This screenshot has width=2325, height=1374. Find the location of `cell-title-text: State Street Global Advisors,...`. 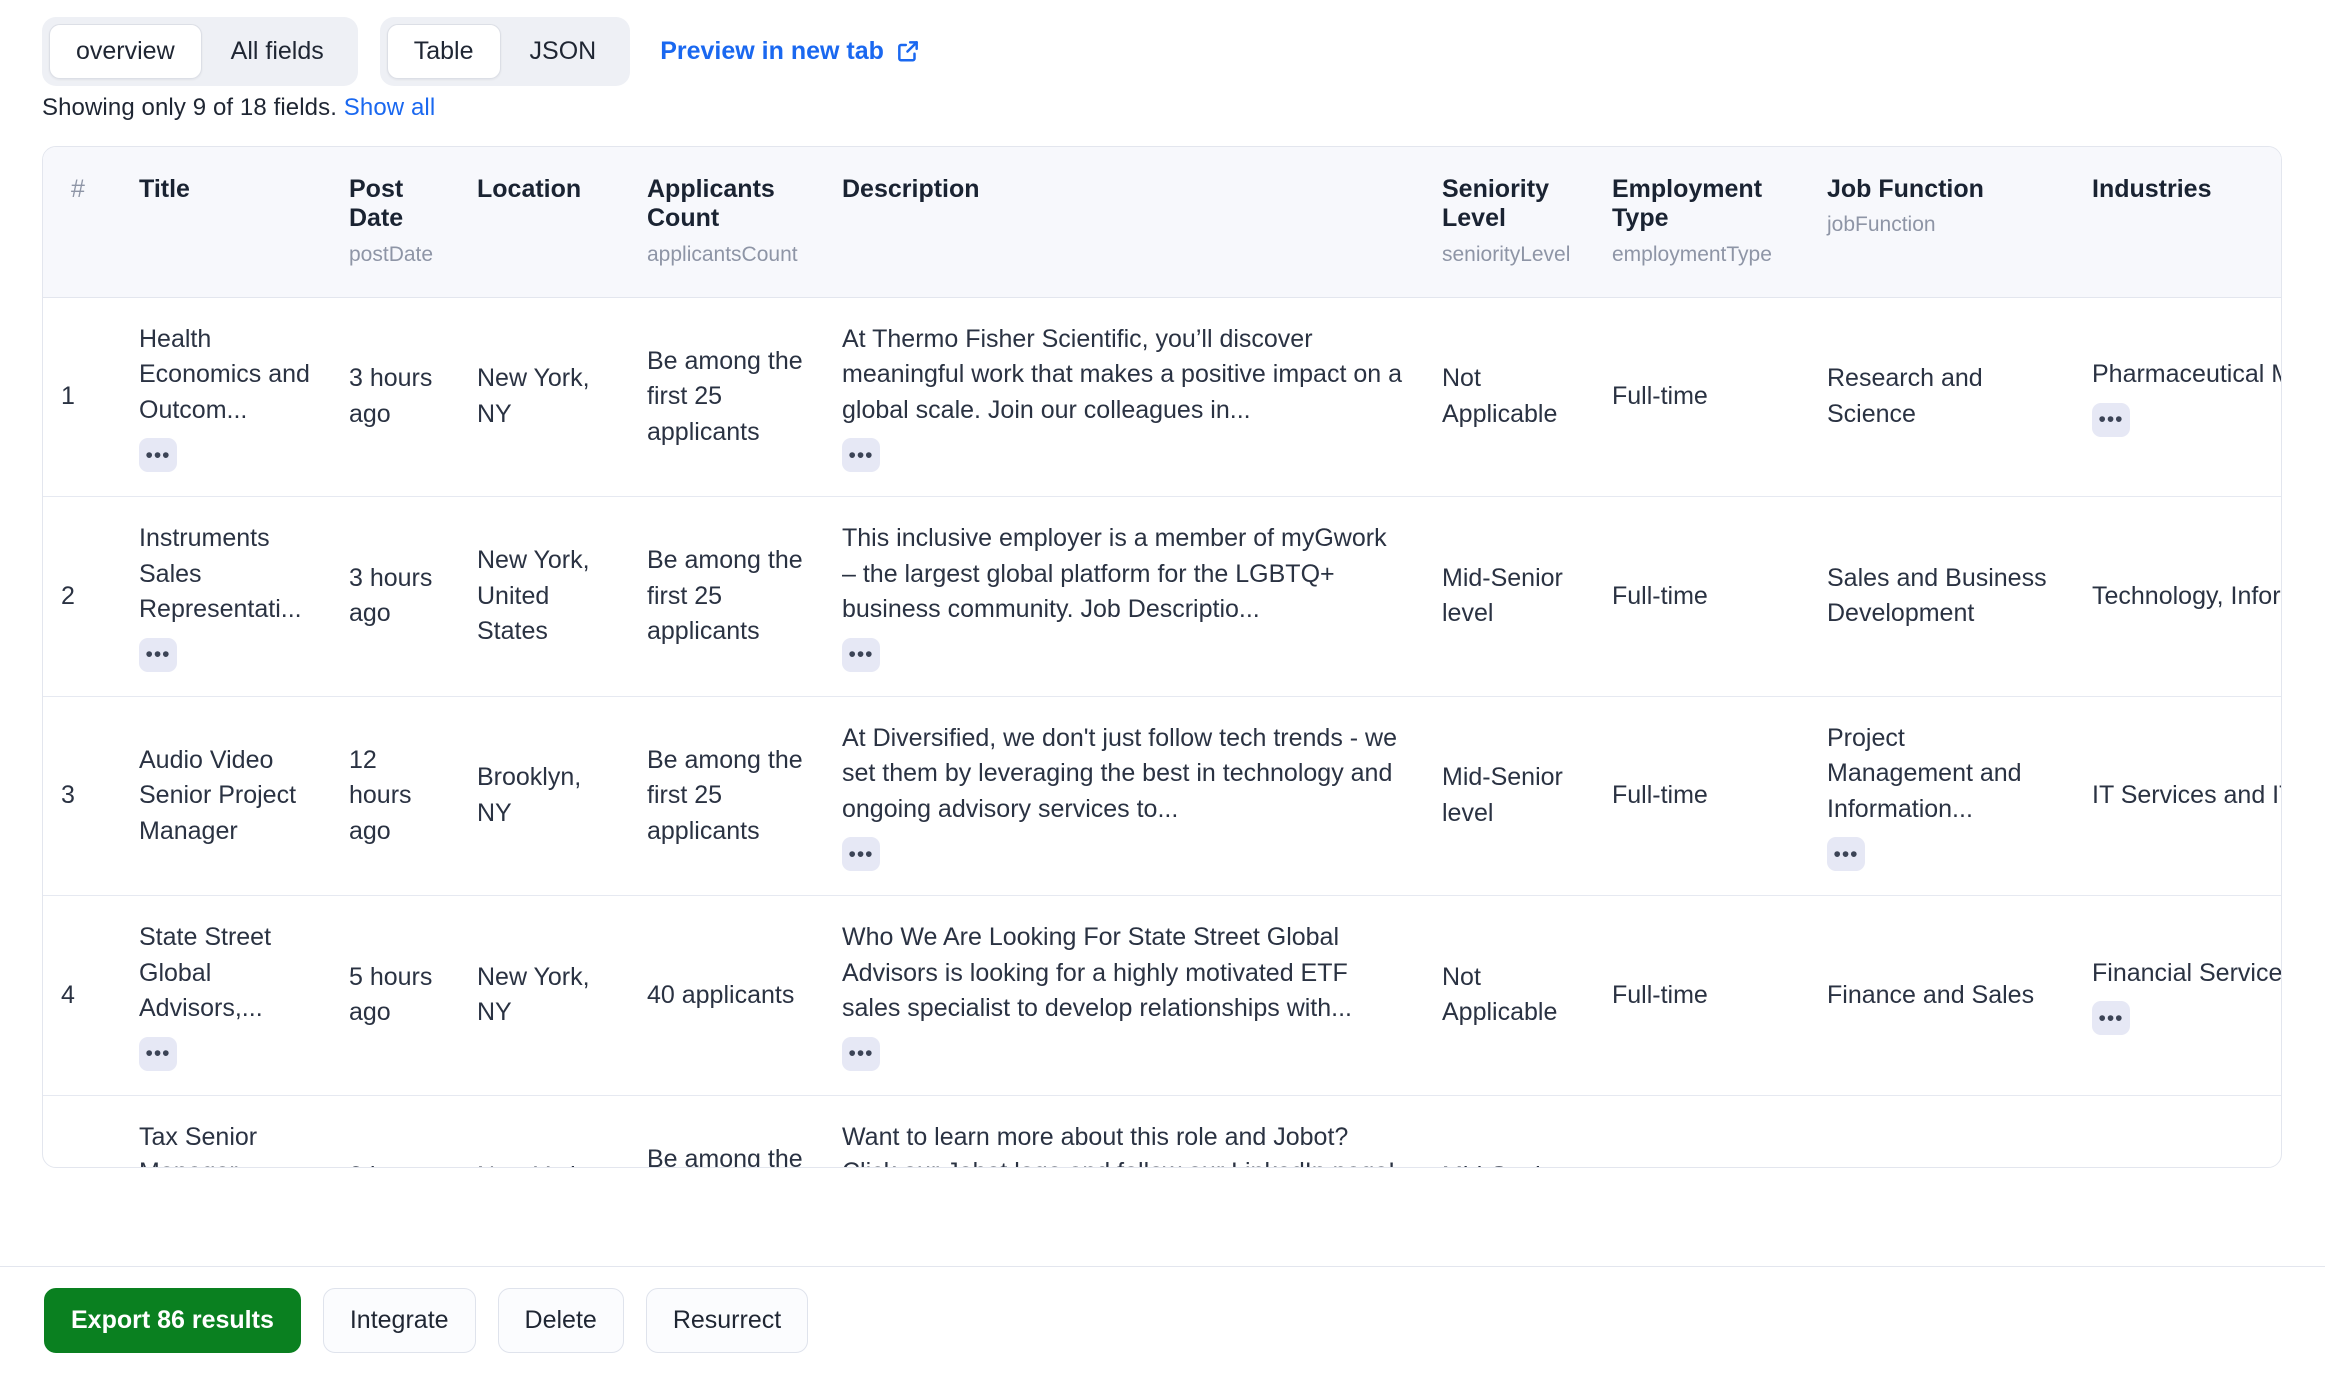

cell-title-text: State Street Global Advisors,... is located at coordinates (205, 973).